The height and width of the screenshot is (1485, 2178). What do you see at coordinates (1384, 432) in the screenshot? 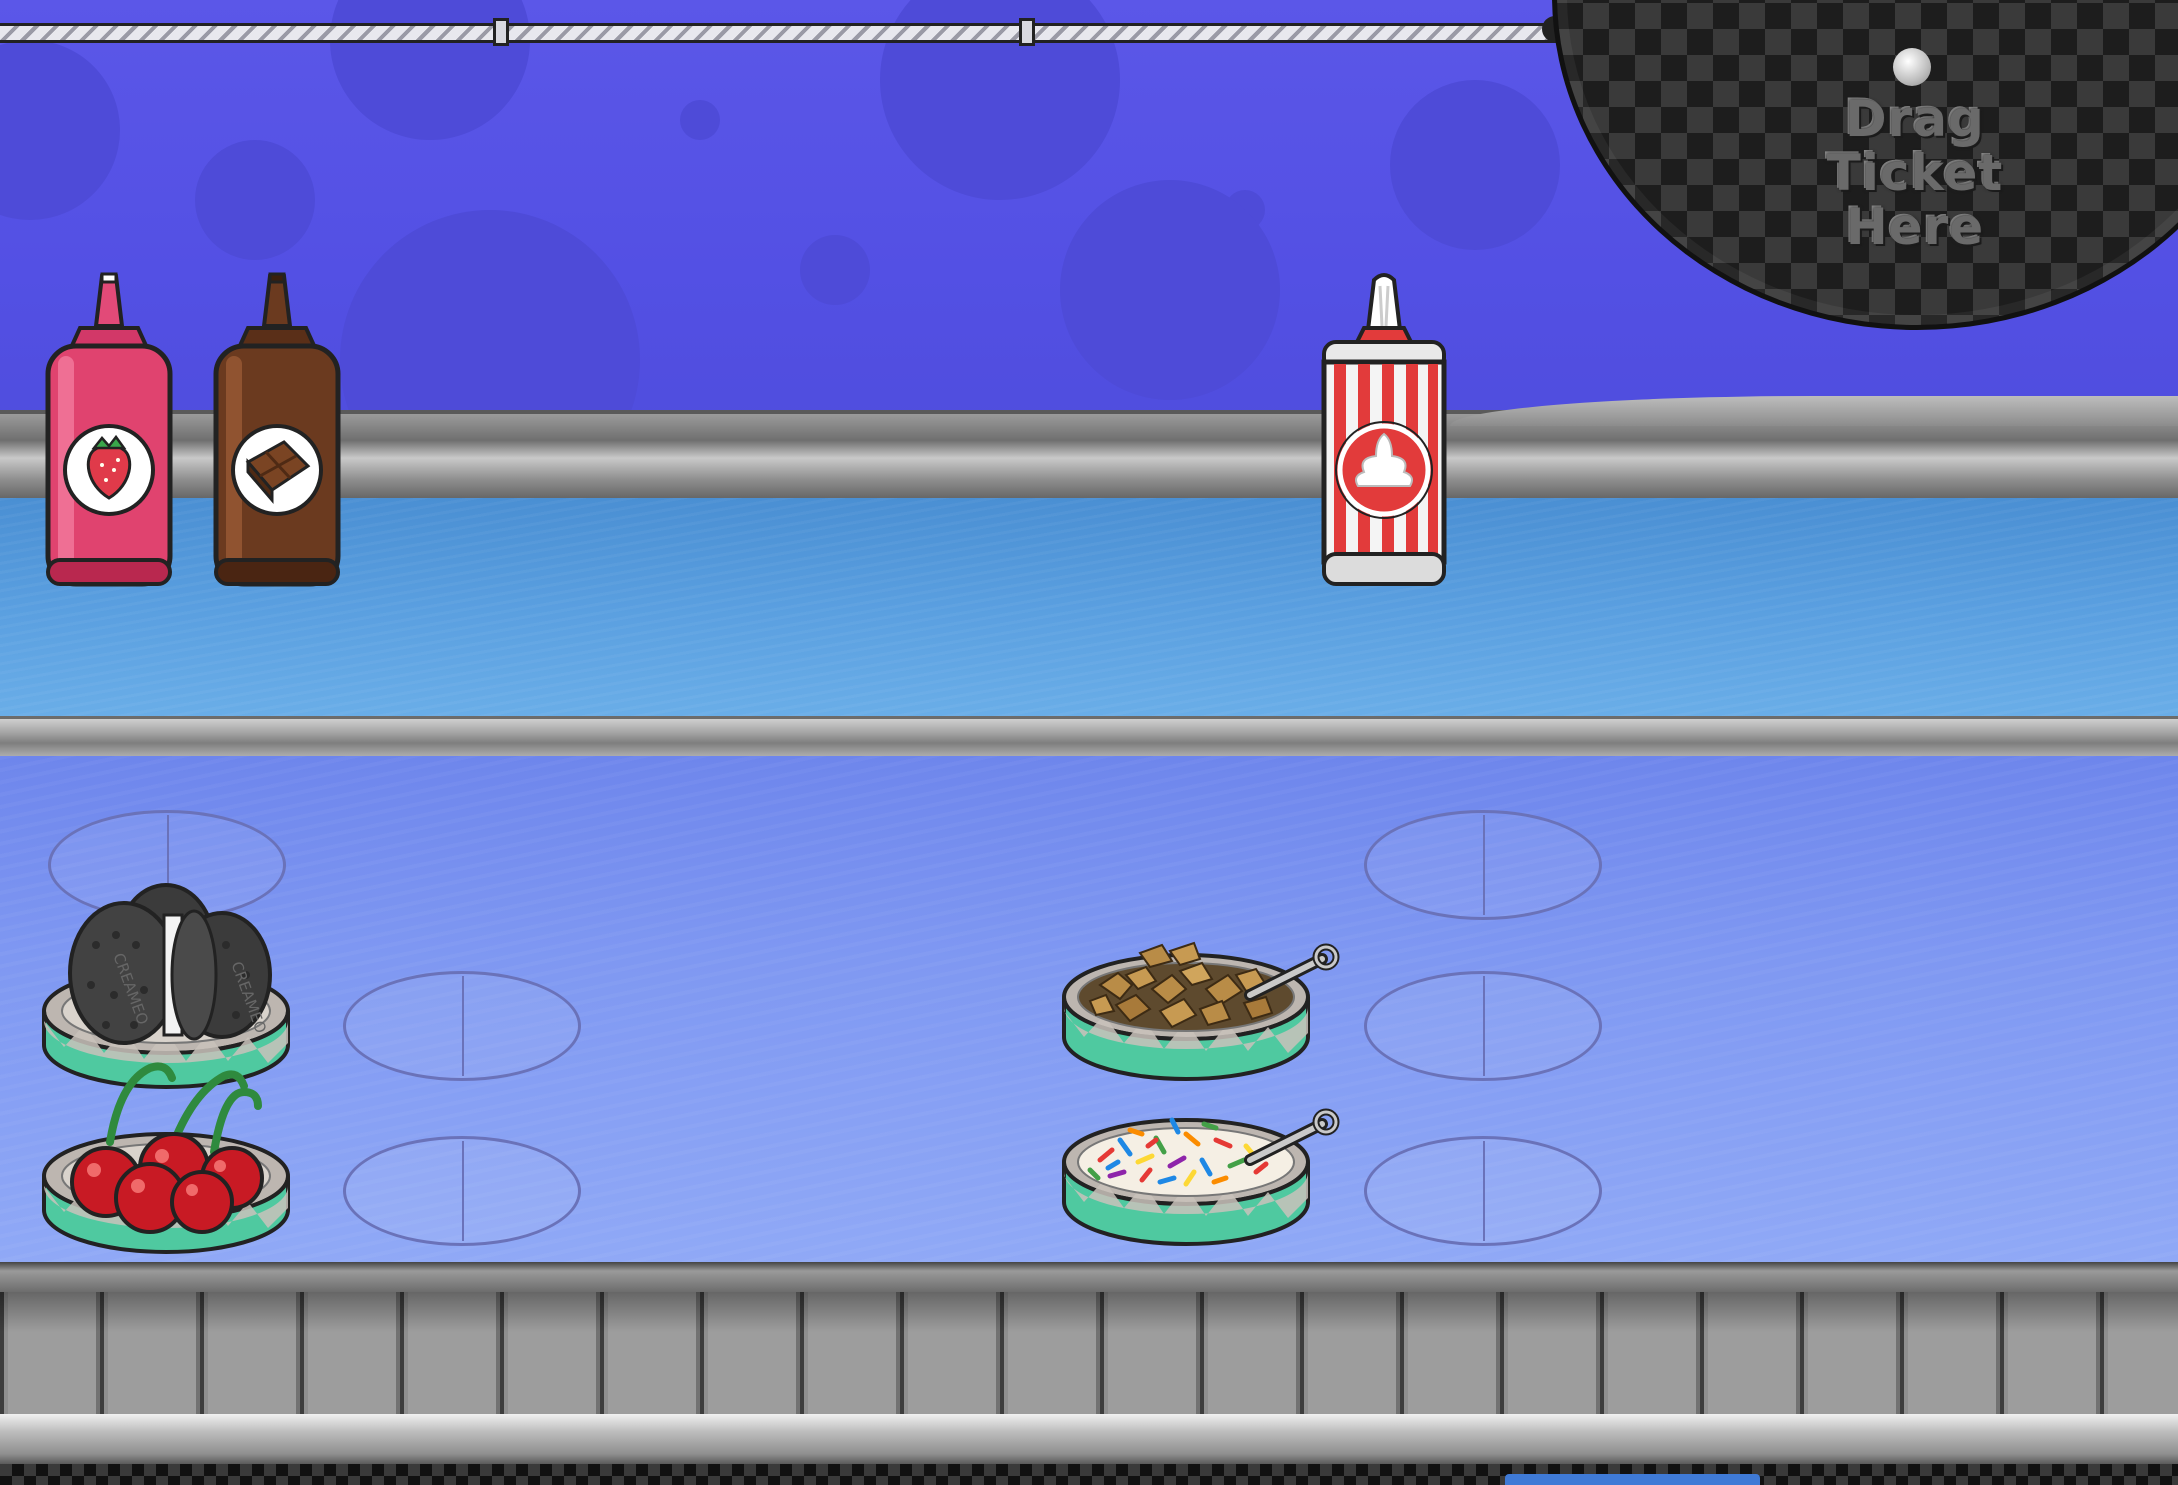
I see `whipped-cream-can` at bounding box center [1384, 432].